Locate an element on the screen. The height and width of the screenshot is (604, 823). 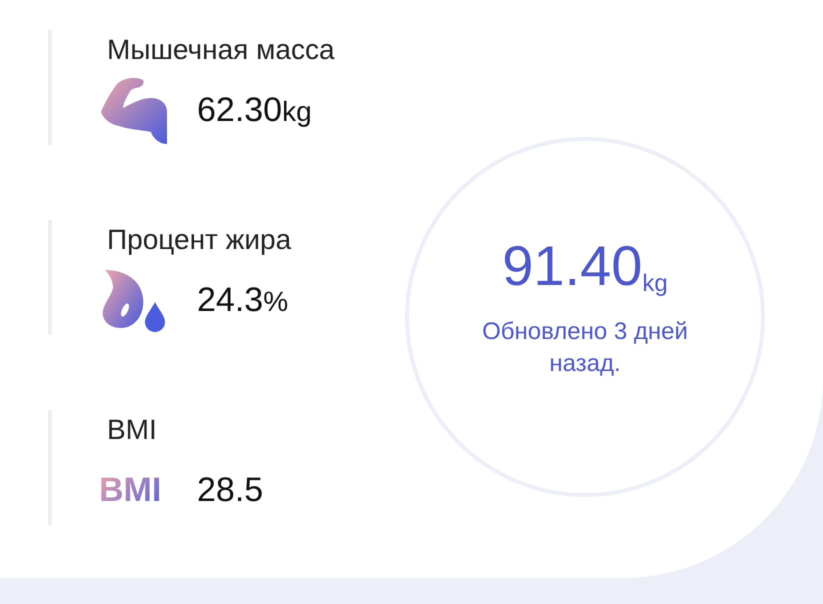
updated-note: Обновлено 3 дней назад. is located at coordinates (585, 348).